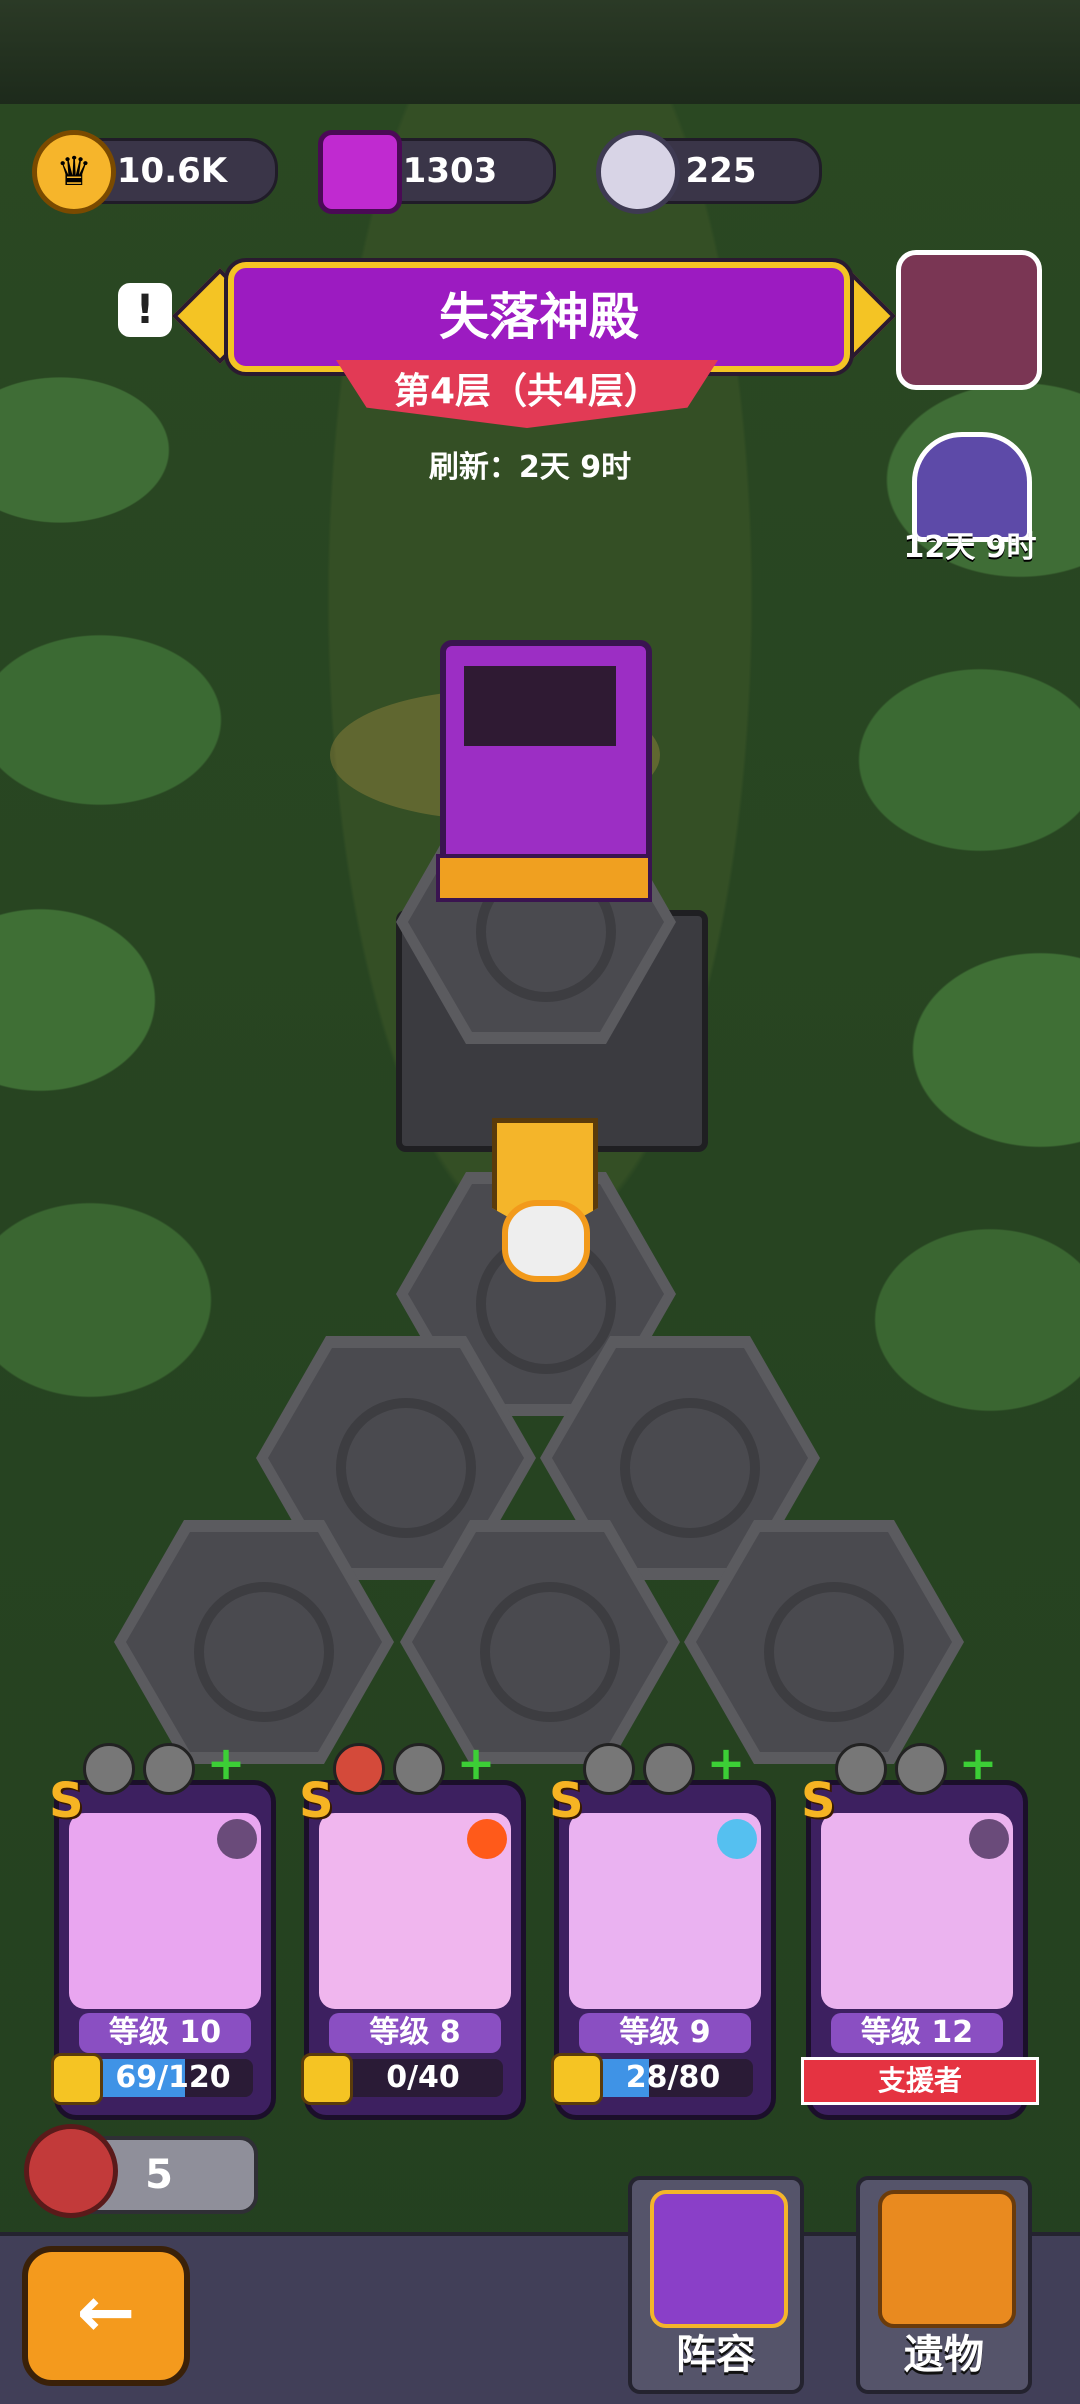 The image size is (1080, 2404). Describe the element at coordinates (970, 547) in the screenshot. I see `portal-timer: 12天 9时` at that location.